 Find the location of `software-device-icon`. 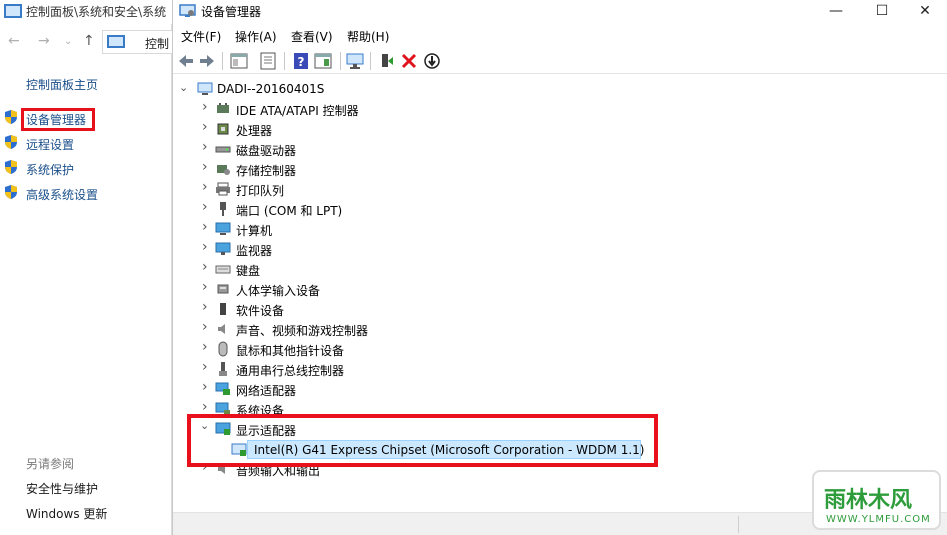

software-device-icon is located at coordinates (223, 309).